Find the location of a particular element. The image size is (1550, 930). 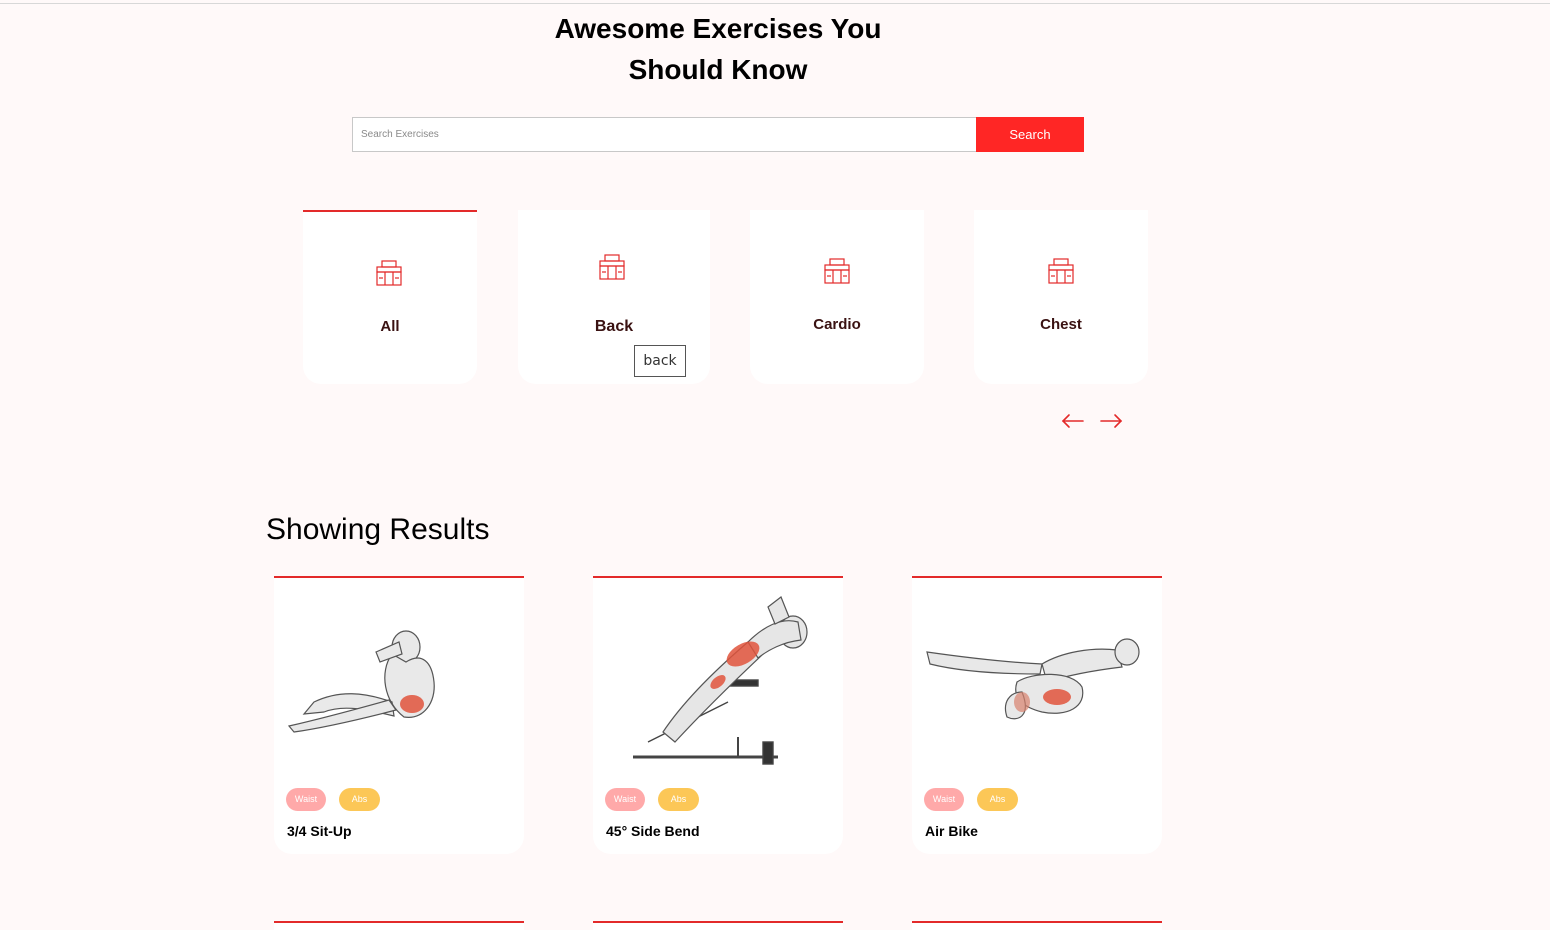

exercise-card: Waist Abs Air Bike is located at coordinates (1037, 715).